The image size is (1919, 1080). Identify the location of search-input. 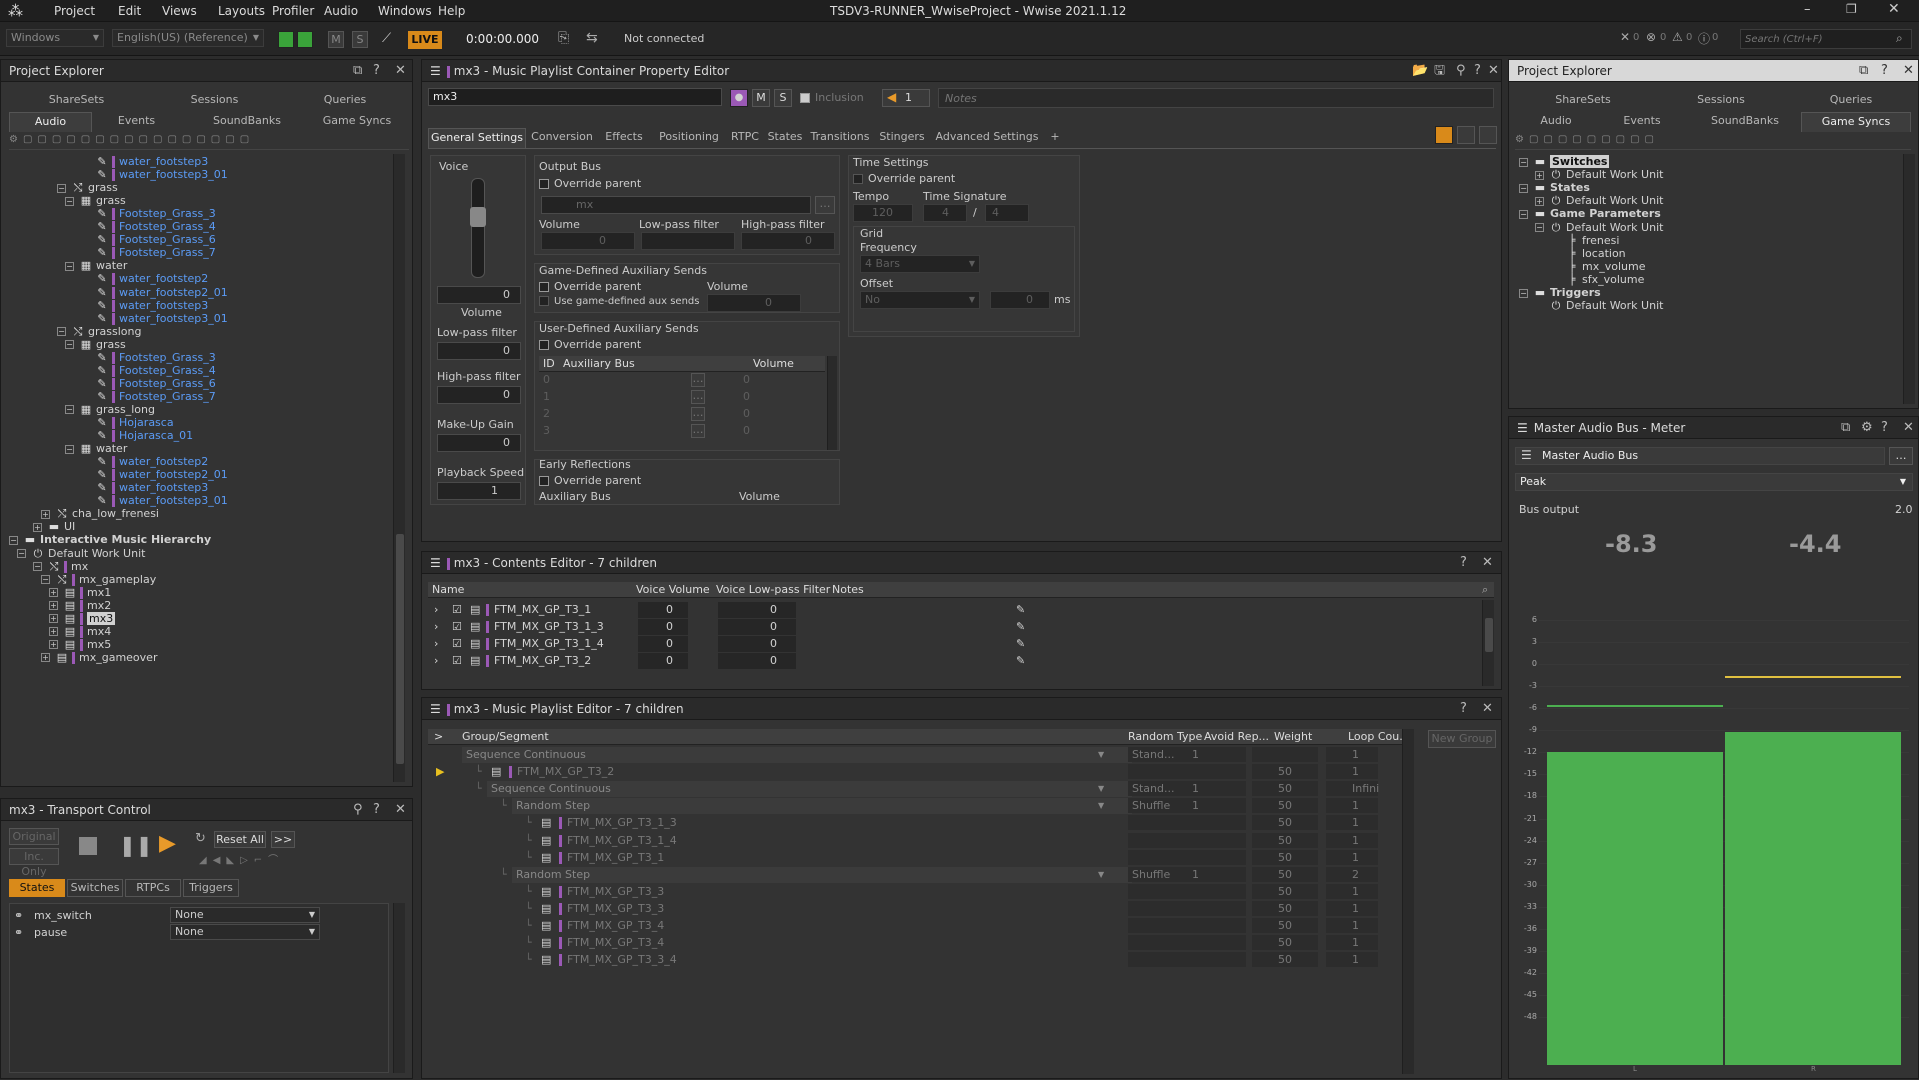
(1826, 39).